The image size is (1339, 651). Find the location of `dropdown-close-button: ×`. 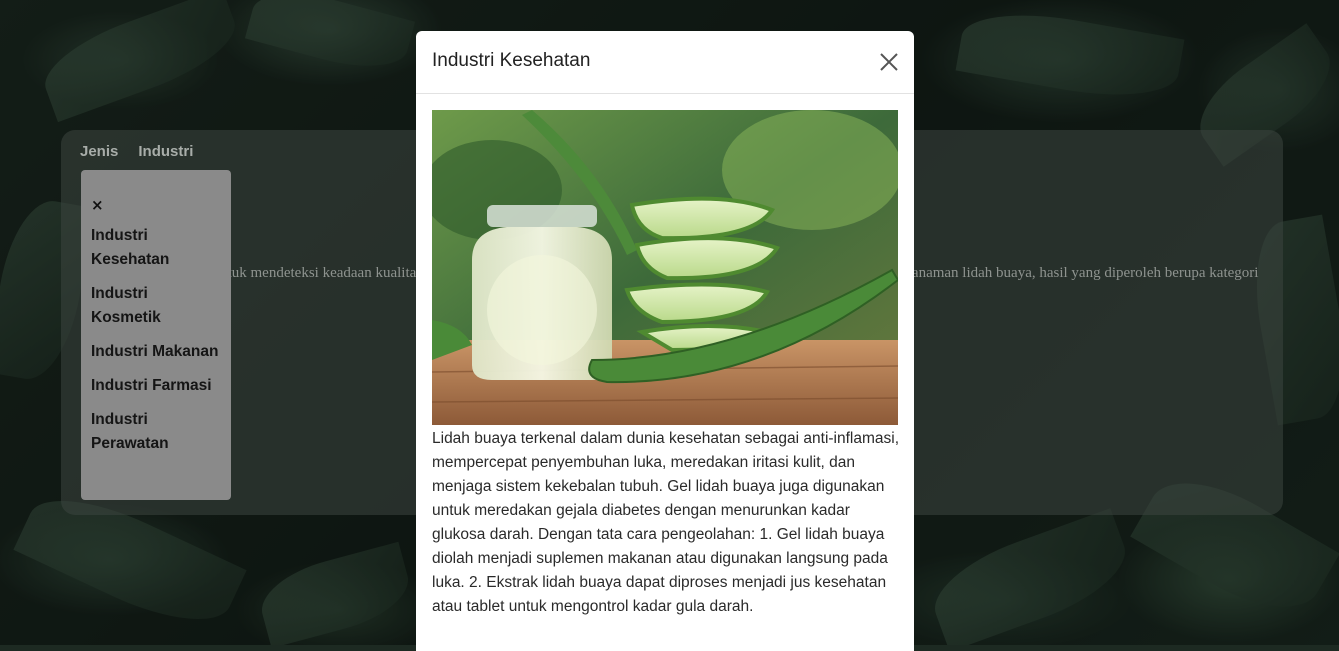

dropdown-close-button: × is located at coordinates (156, 205).